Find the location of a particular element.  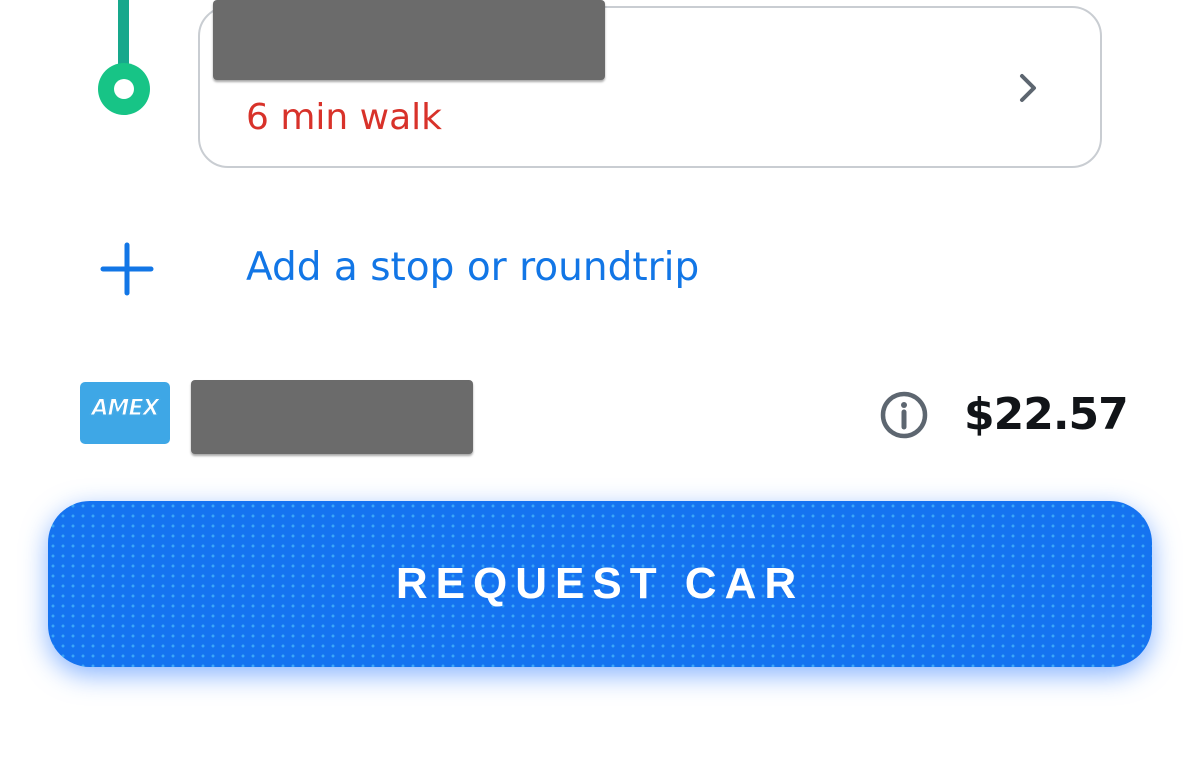

add-stop-button: Add a stop or roundtrip is located at coordinates (430, 270).